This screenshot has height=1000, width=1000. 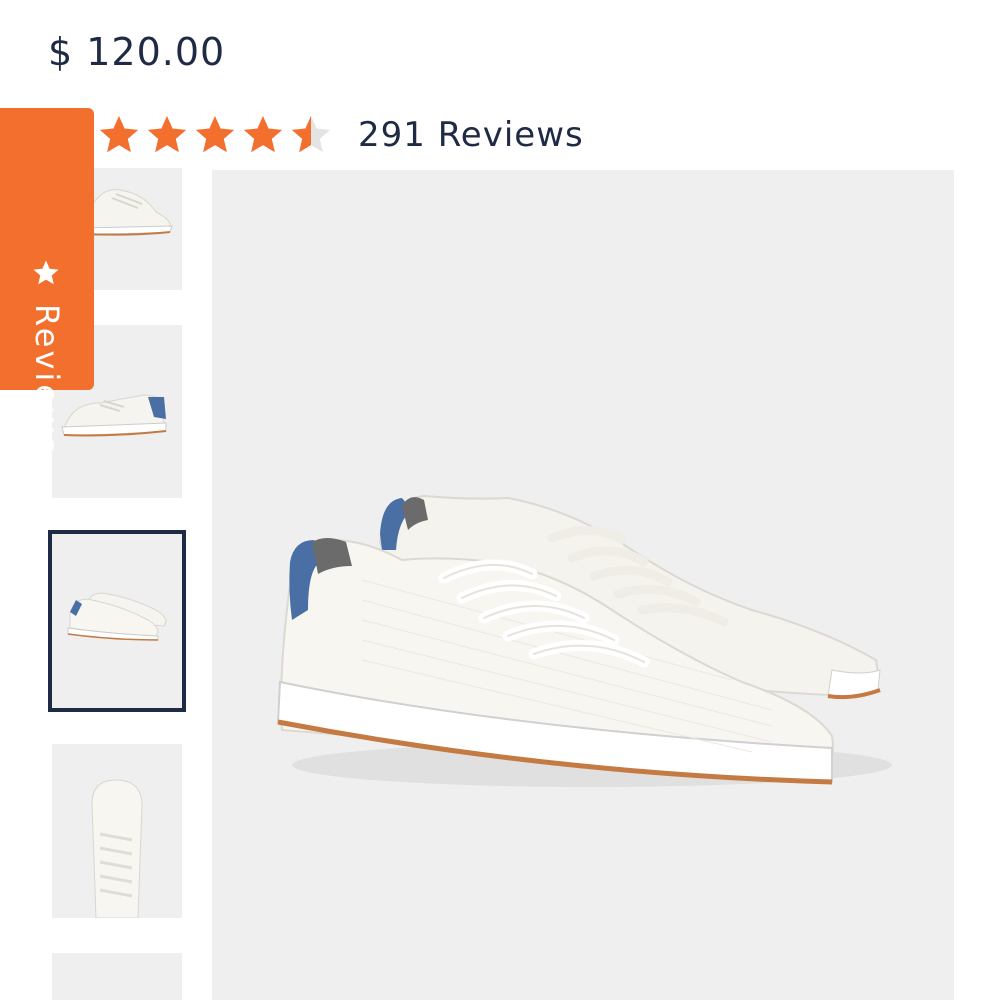 What do you see at coordinates (311, 135) in the screenshot?
I see `half-star-icon` at bounding box center [311, 135].